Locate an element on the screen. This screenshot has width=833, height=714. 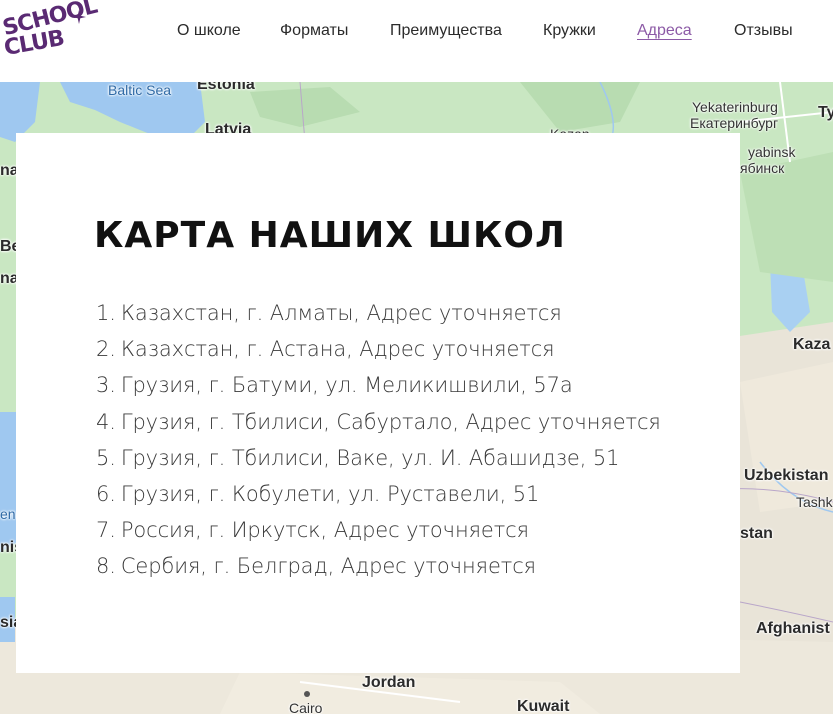
map-label-uzbekistan: Uzbekistan is located at coordinates (786, 475).